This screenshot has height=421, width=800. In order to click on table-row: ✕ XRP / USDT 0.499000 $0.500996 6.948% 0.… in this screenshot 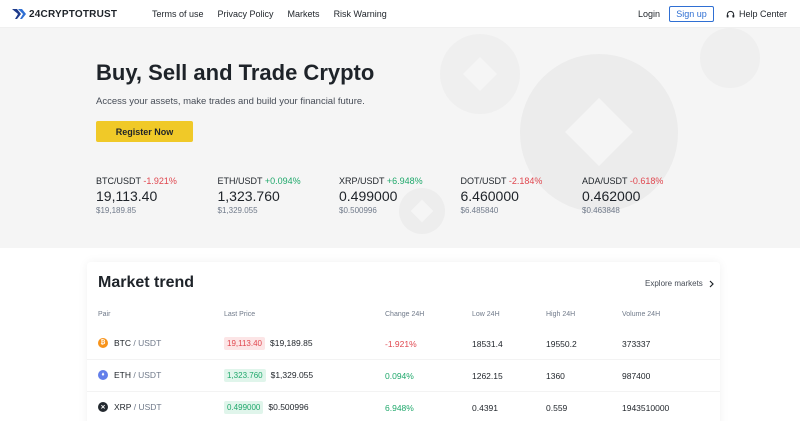, I will do `click(403, 406)`.